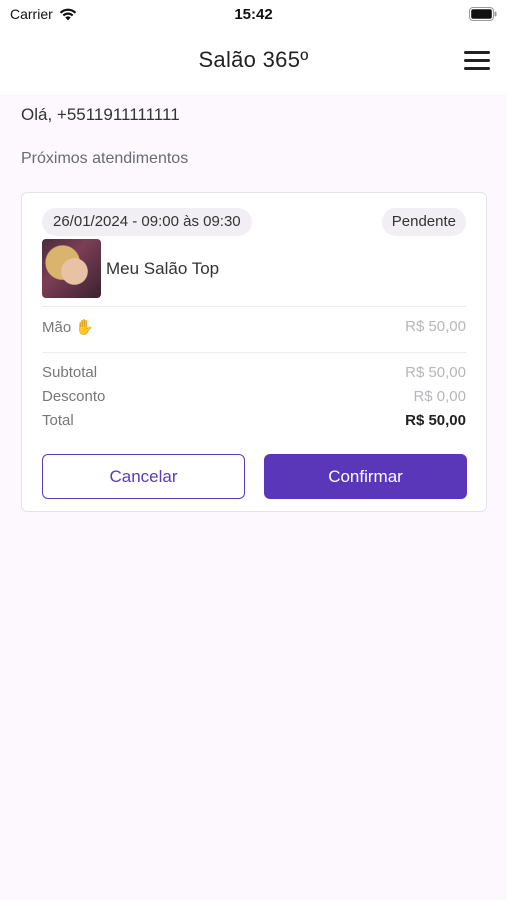 The height and width of the screenshot is (900, 507). What do you see at coordinates (105, 158) in the screenshot?
I see `section-title: Próximos atendimentos` at bounding box center [105, 158].